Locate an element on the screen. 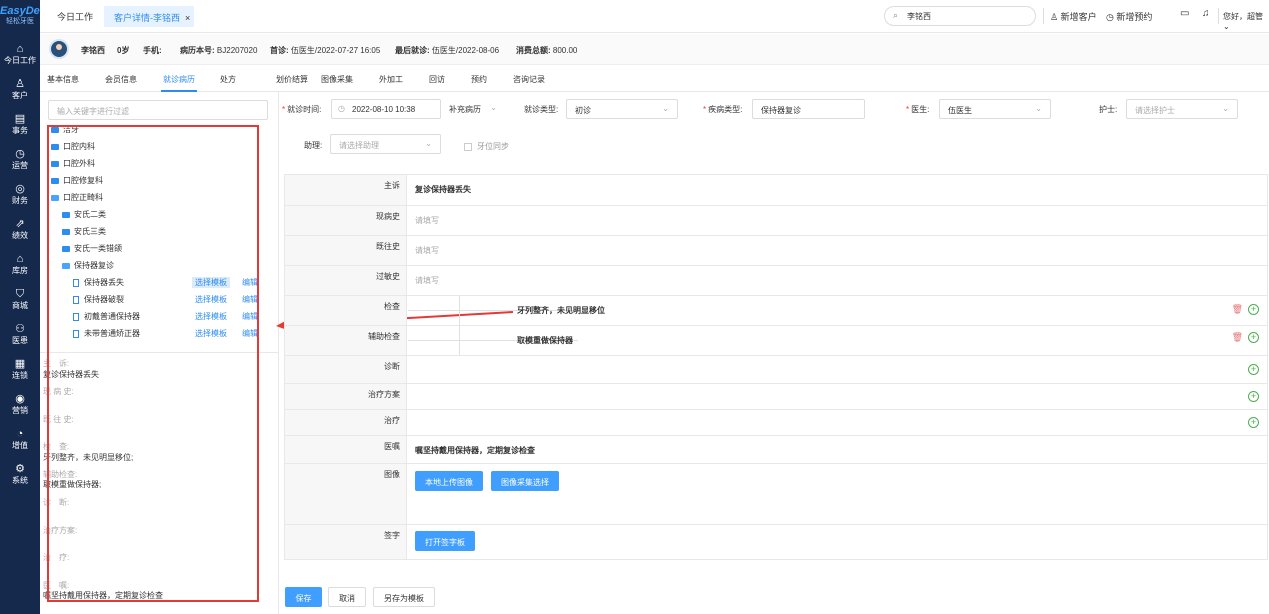  bell-icon: ♫ is located at coordinates (1206, 13).